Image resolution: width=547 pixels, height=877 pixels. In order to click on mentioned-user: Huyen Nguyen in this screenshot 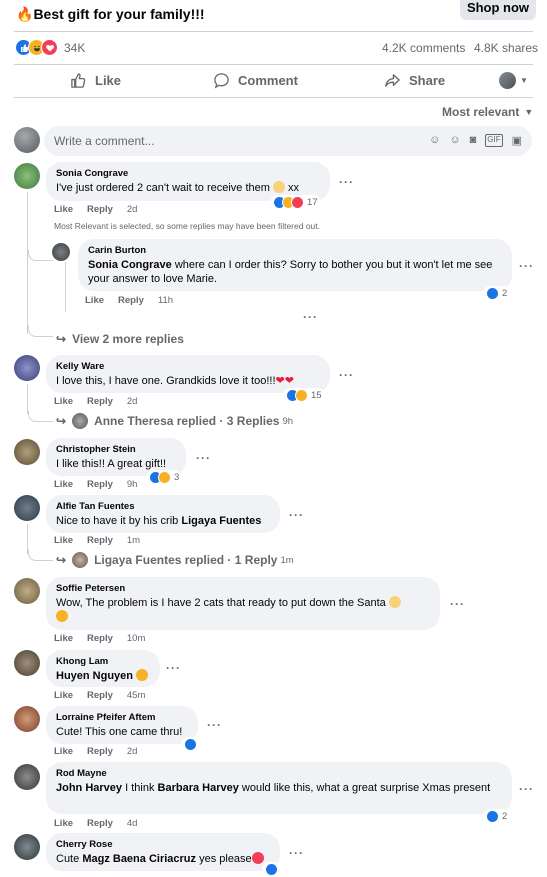, I will do `click(94, 676)`.